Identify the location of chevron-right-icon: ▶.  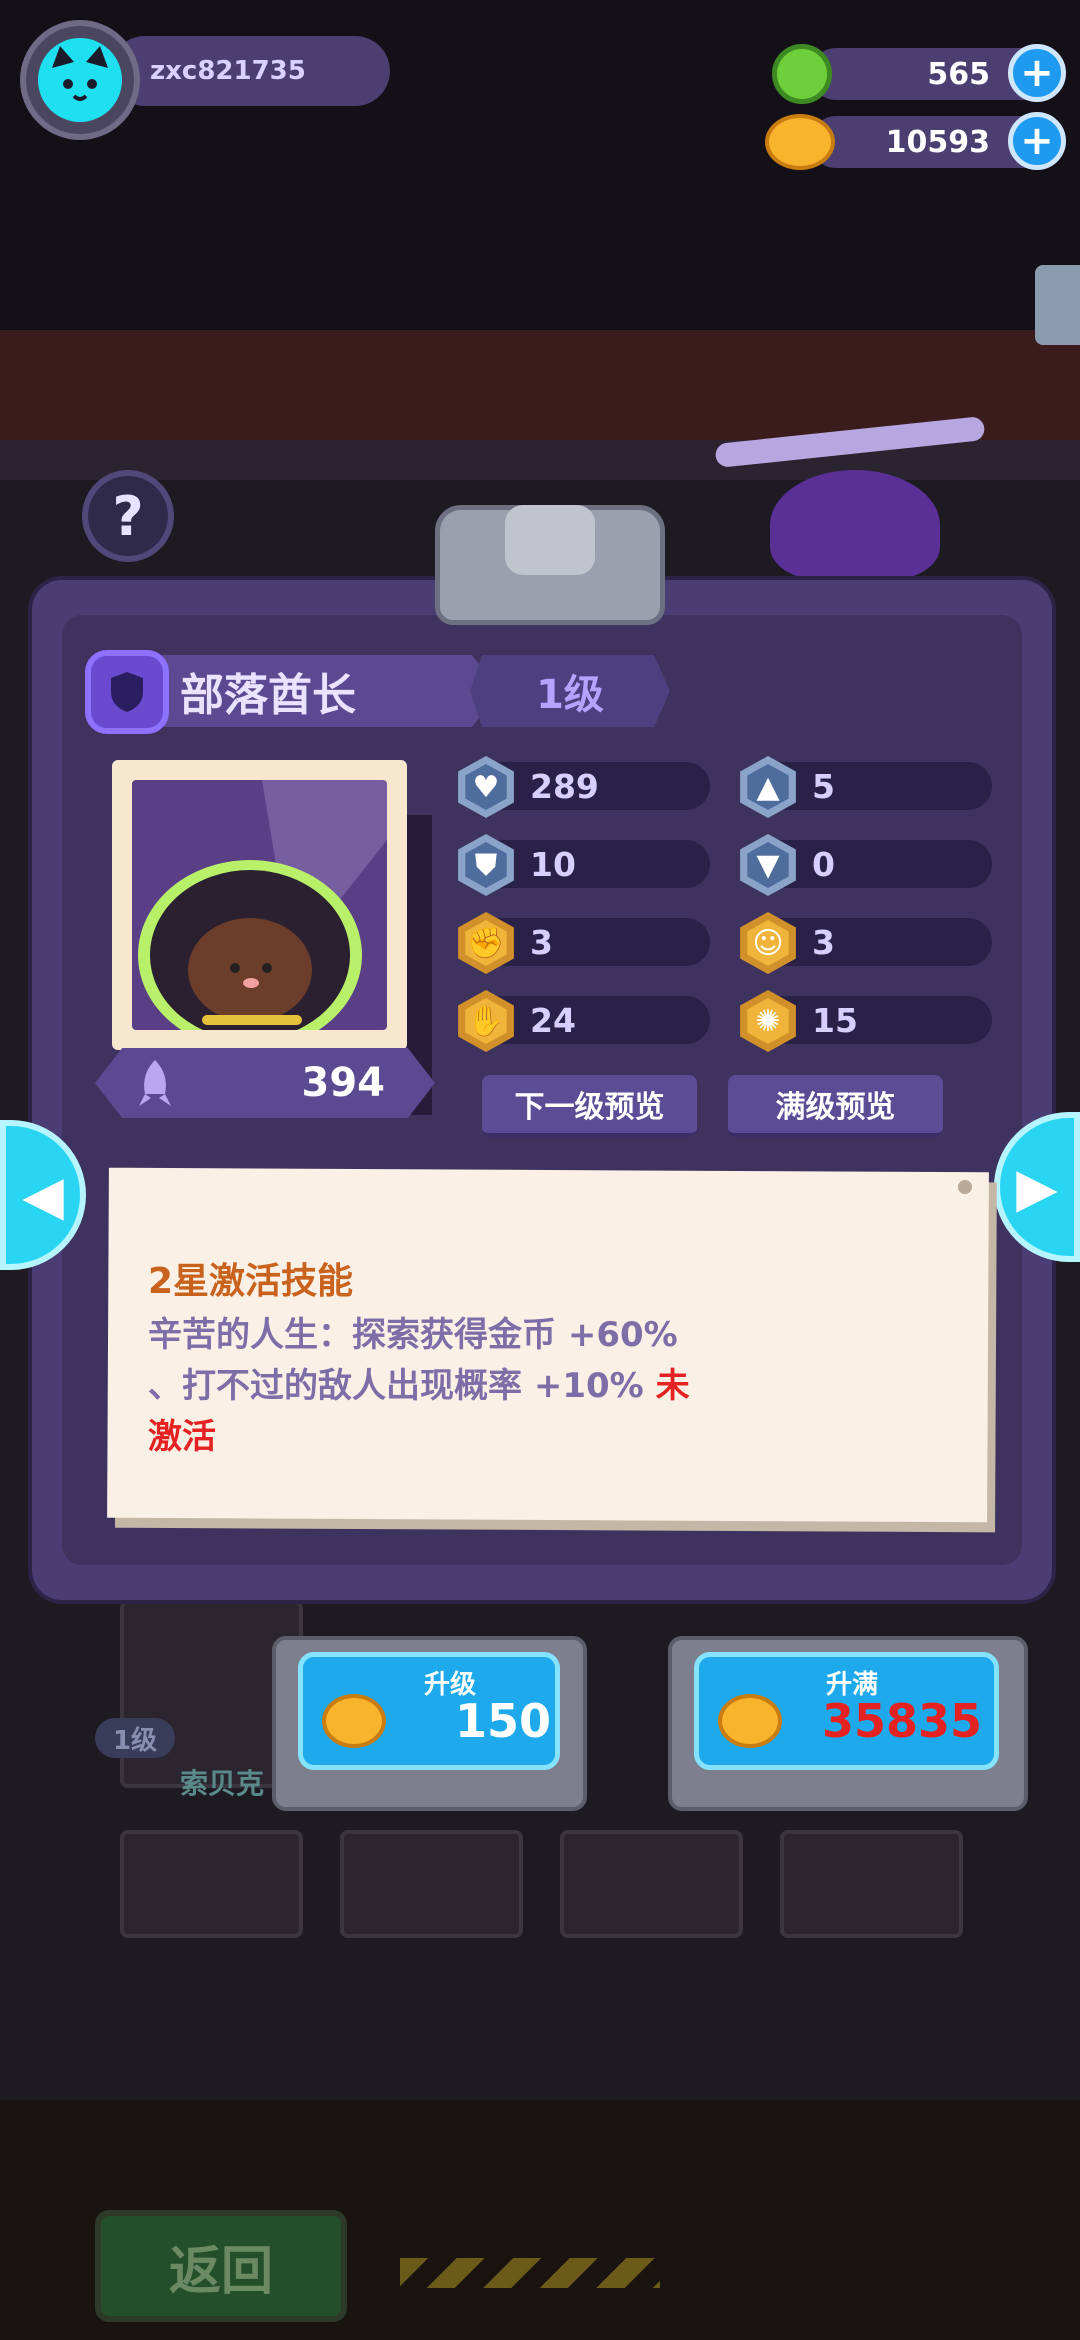
(1037, 1187).